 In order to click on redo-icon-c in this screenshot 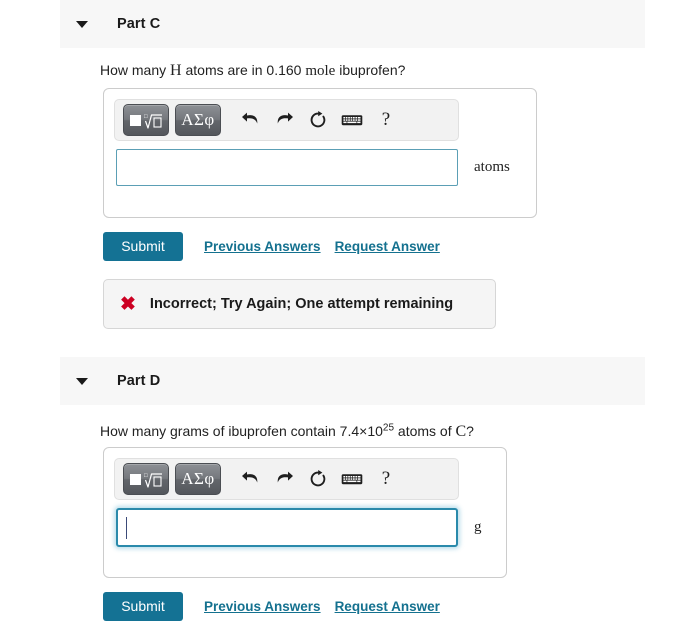, I will do `click(284, 120)`.